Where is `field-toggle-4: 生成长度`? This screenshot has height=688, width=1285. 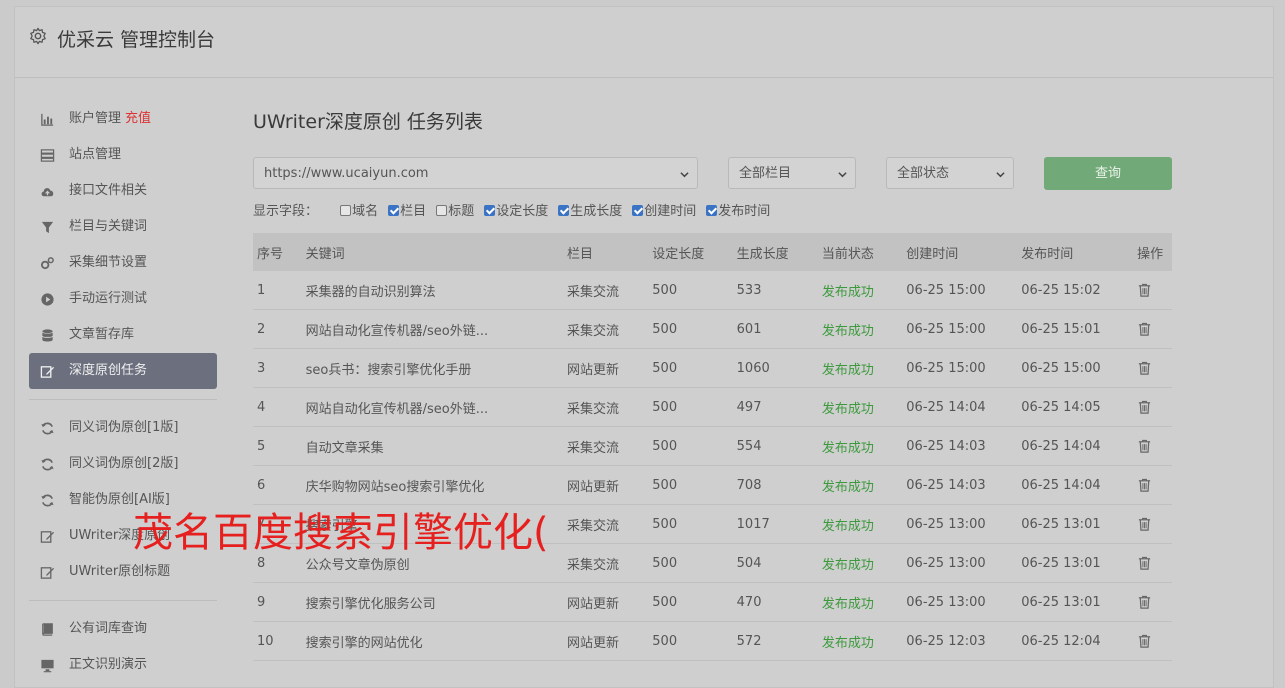
field-toggle-4: 生成长度 is located at coordinates (590, 212).